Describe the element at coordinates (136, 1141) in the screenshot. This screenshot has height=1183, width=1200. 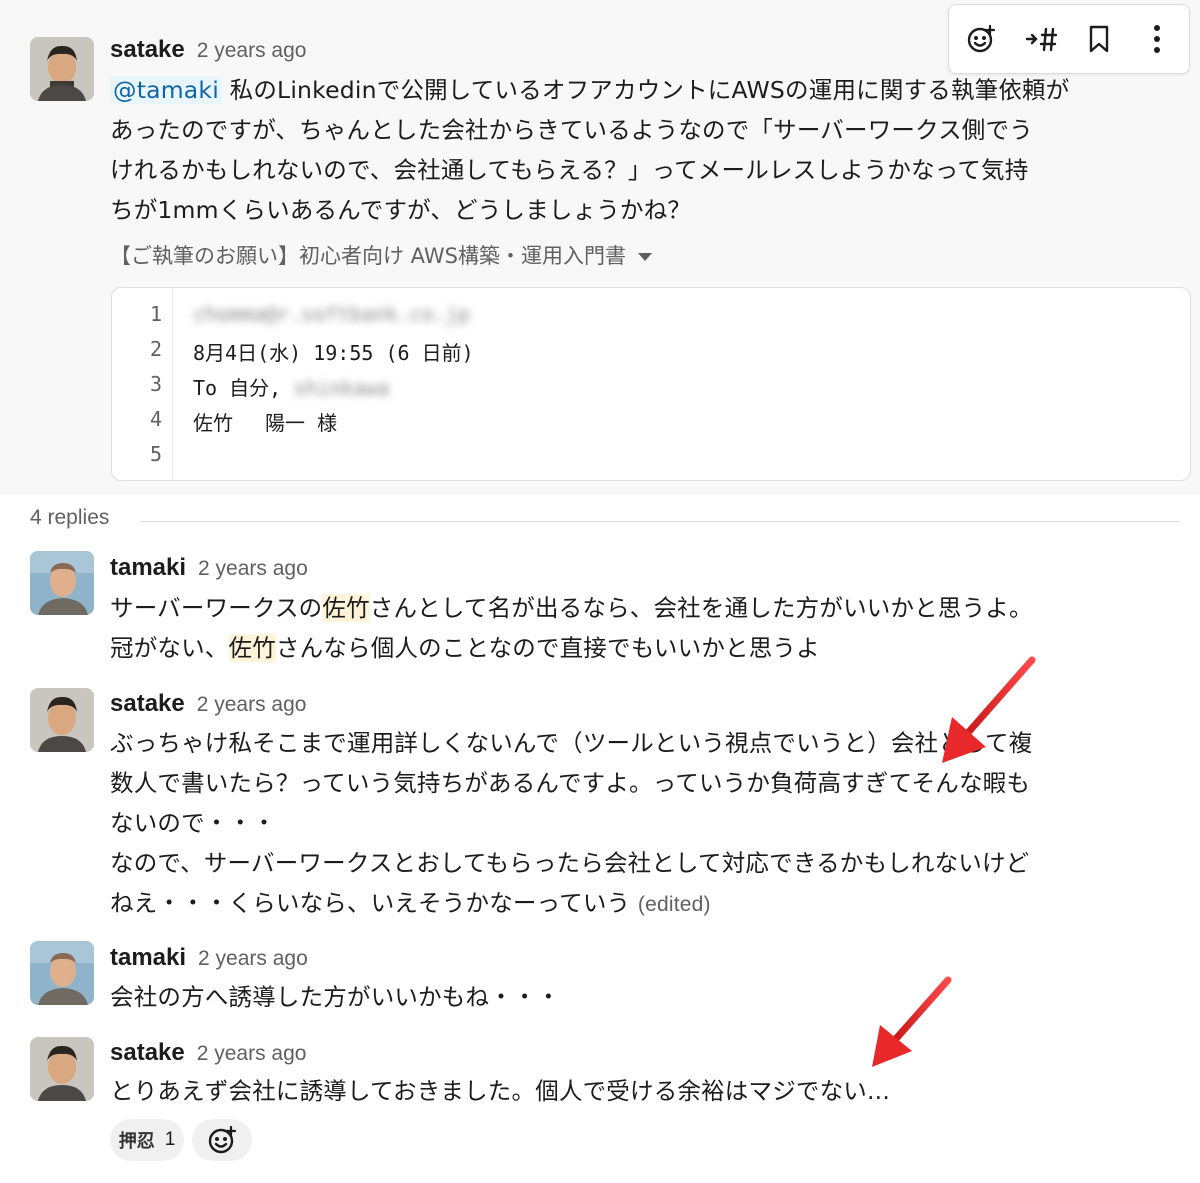
I see `custom-emoji: 押忍` at that location.